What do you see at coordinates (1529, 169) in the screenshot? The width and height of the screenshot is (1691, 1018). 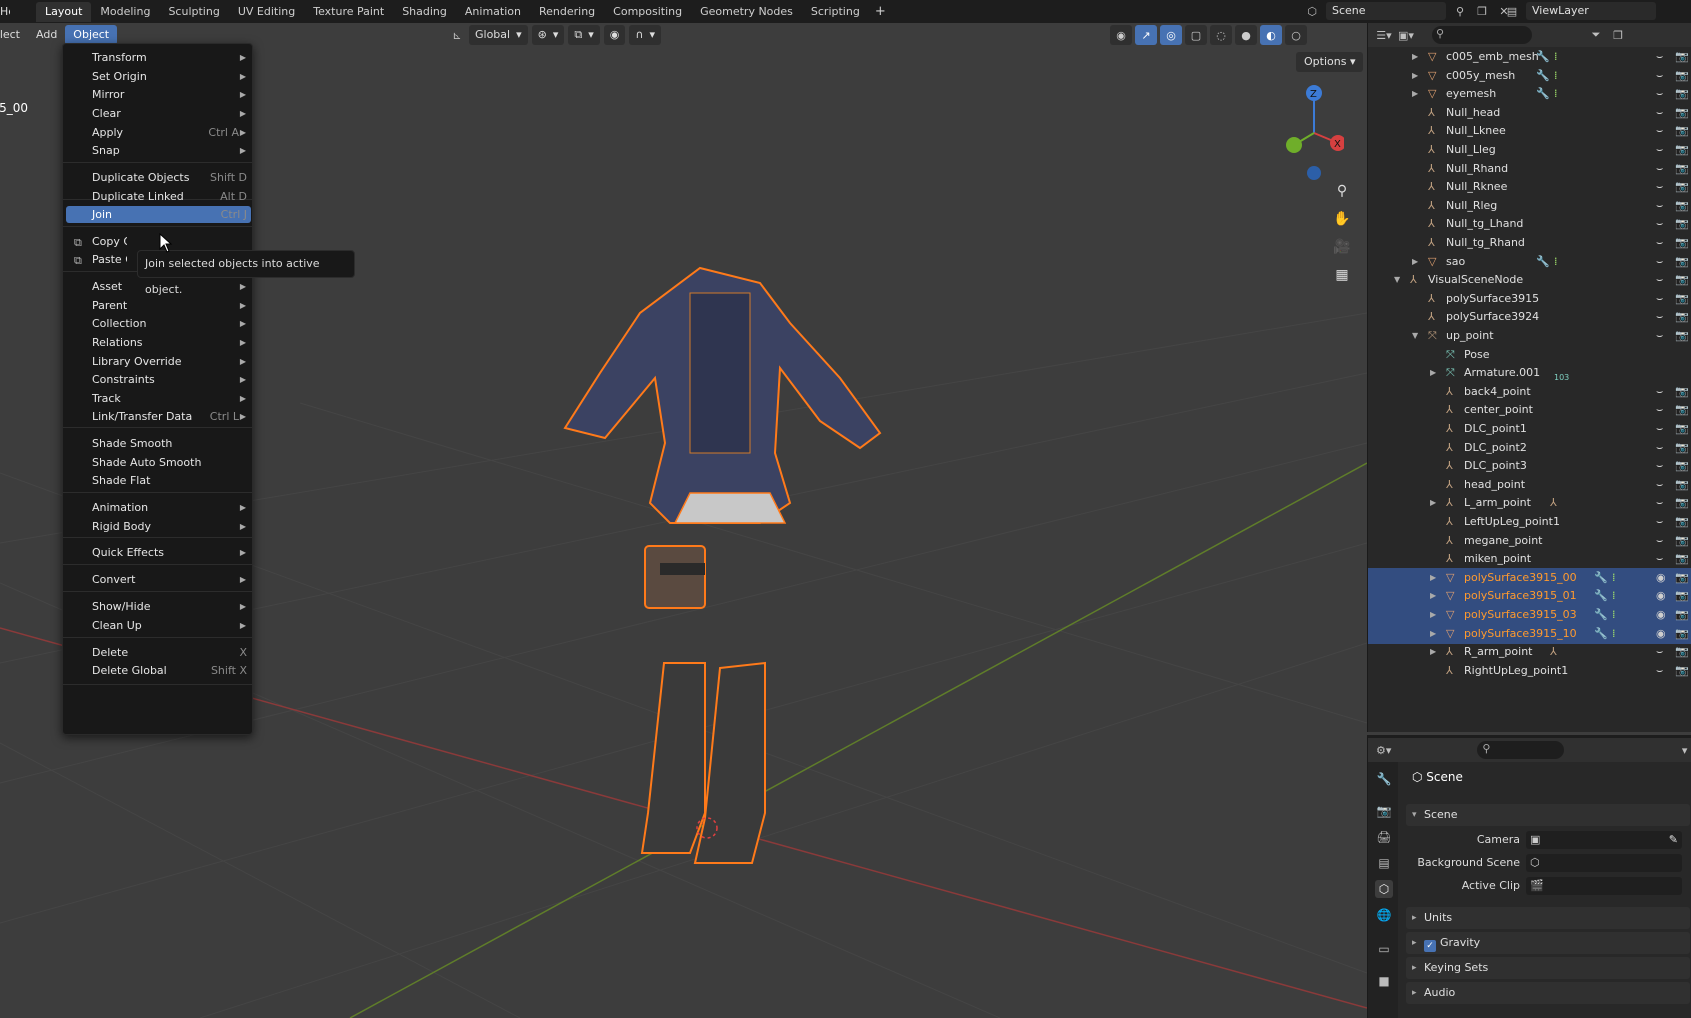 I see `outliner-row: ⅄ Null_Rhand ⌣ 📷` at bounding box center [1529, 169].